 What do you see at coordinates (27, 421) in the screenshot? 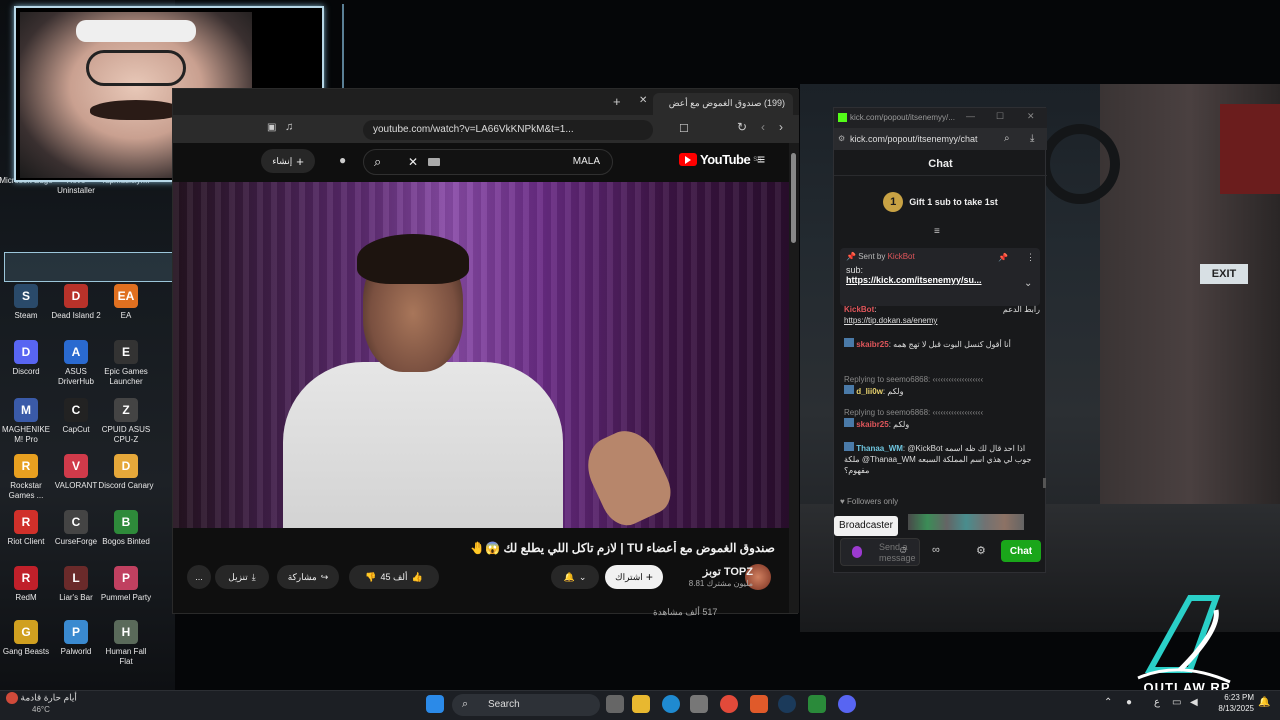
I see `desktop-icon: M MAGHENIKE M! Pro` at bounding box center [27, 421].